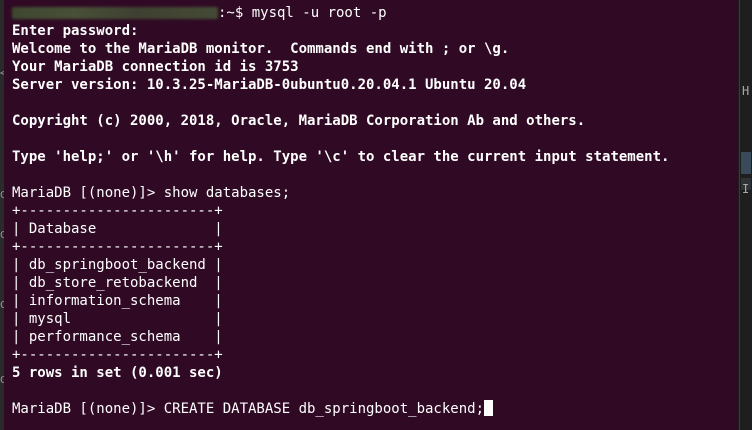 The height and width of the screenshot is (430, 752). Describe the element at coordinates (117, 283) in the screenshot. I see `table-row: | db_store_retobackend |` at that location.